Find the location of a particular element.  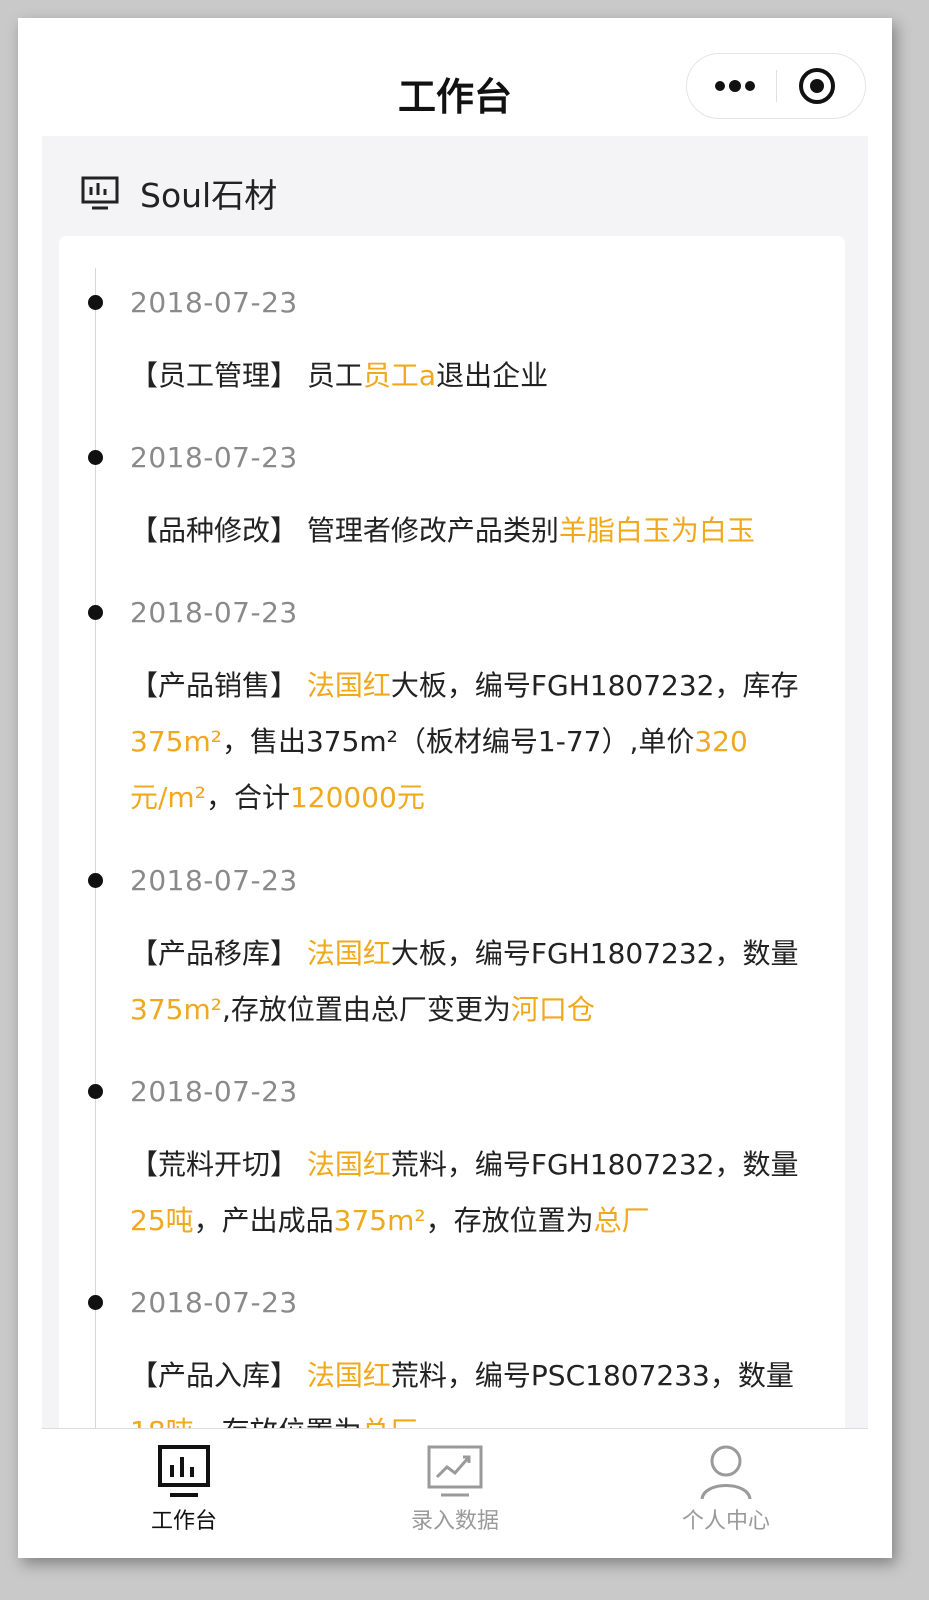

trend-chart-icon is located at coordinates (455, 1471).